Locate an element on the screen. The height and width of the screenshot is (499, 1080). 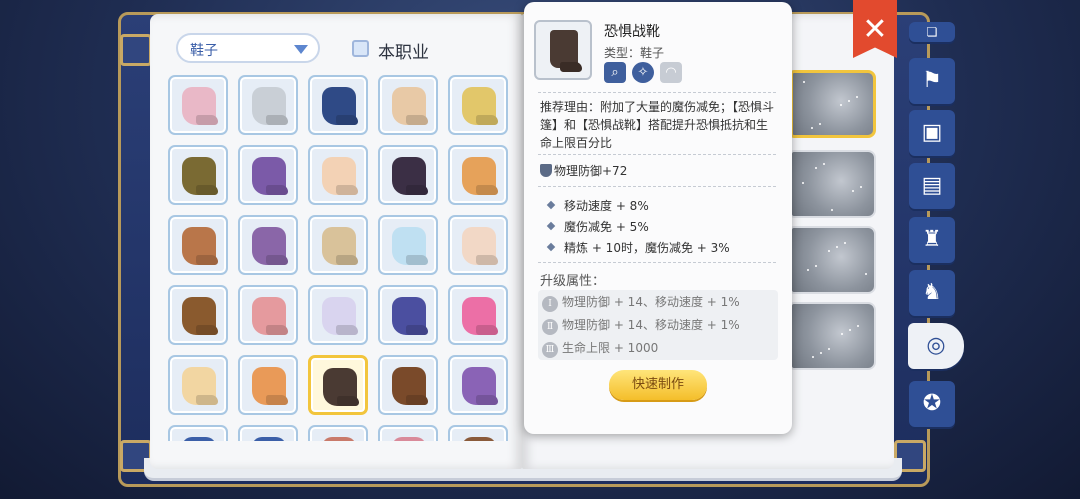
upgrade-row: Ⅲ 生命上限 + 1000 is located at coordinates (600, 348).